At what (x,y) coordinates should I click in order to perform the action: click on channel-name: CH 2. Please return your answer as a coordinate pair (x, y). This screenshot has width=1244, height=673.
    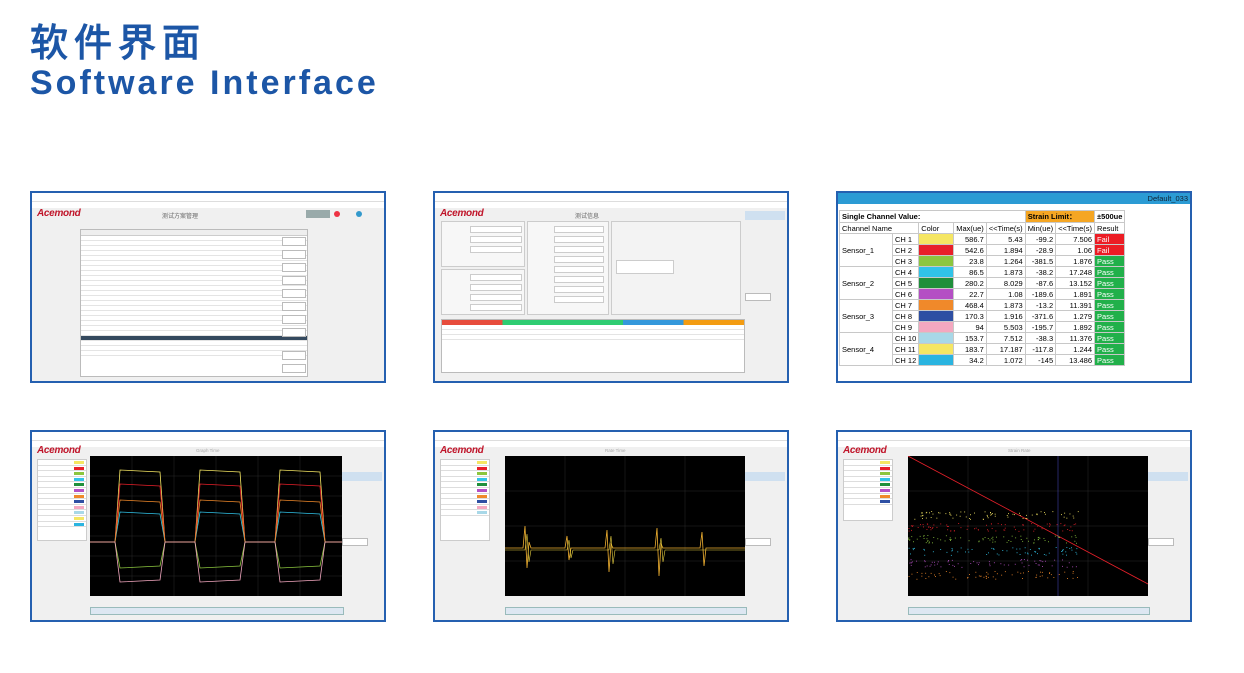
    Looking at the image, I should click on (905, 250).